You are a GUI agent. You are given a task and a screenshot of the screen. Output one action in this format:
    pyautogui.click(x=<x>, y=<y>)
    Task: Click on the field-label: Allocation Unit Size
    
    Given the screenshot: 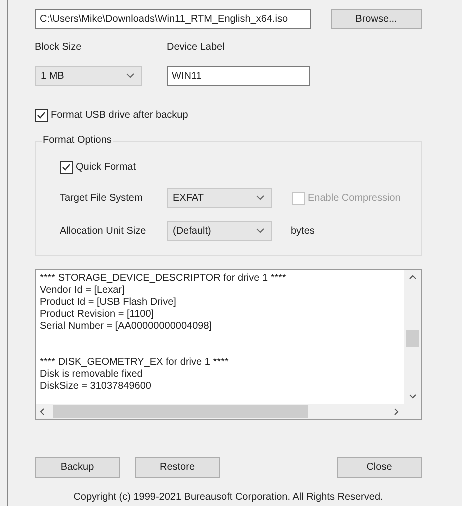 What is the action you would take?
    pyautogui.click(x=104, y=231)
    